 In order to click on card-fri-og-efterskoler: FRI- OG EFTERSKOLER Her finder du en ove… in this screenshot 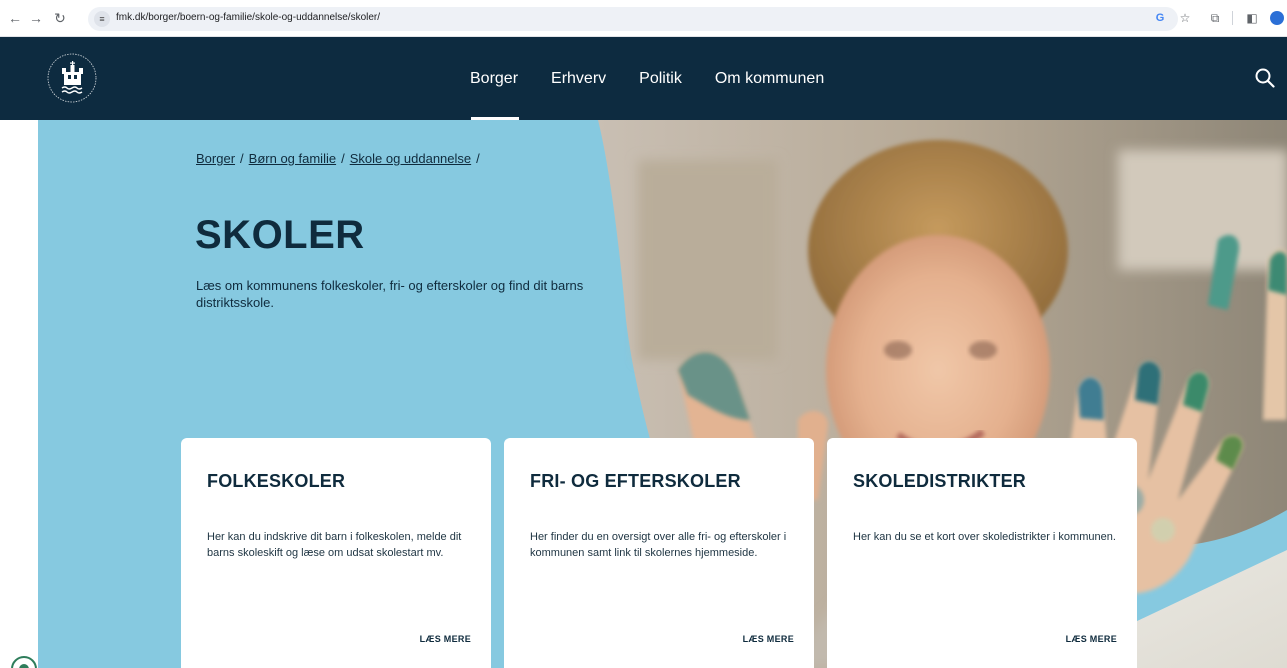, I will do `click(659, 553)`.